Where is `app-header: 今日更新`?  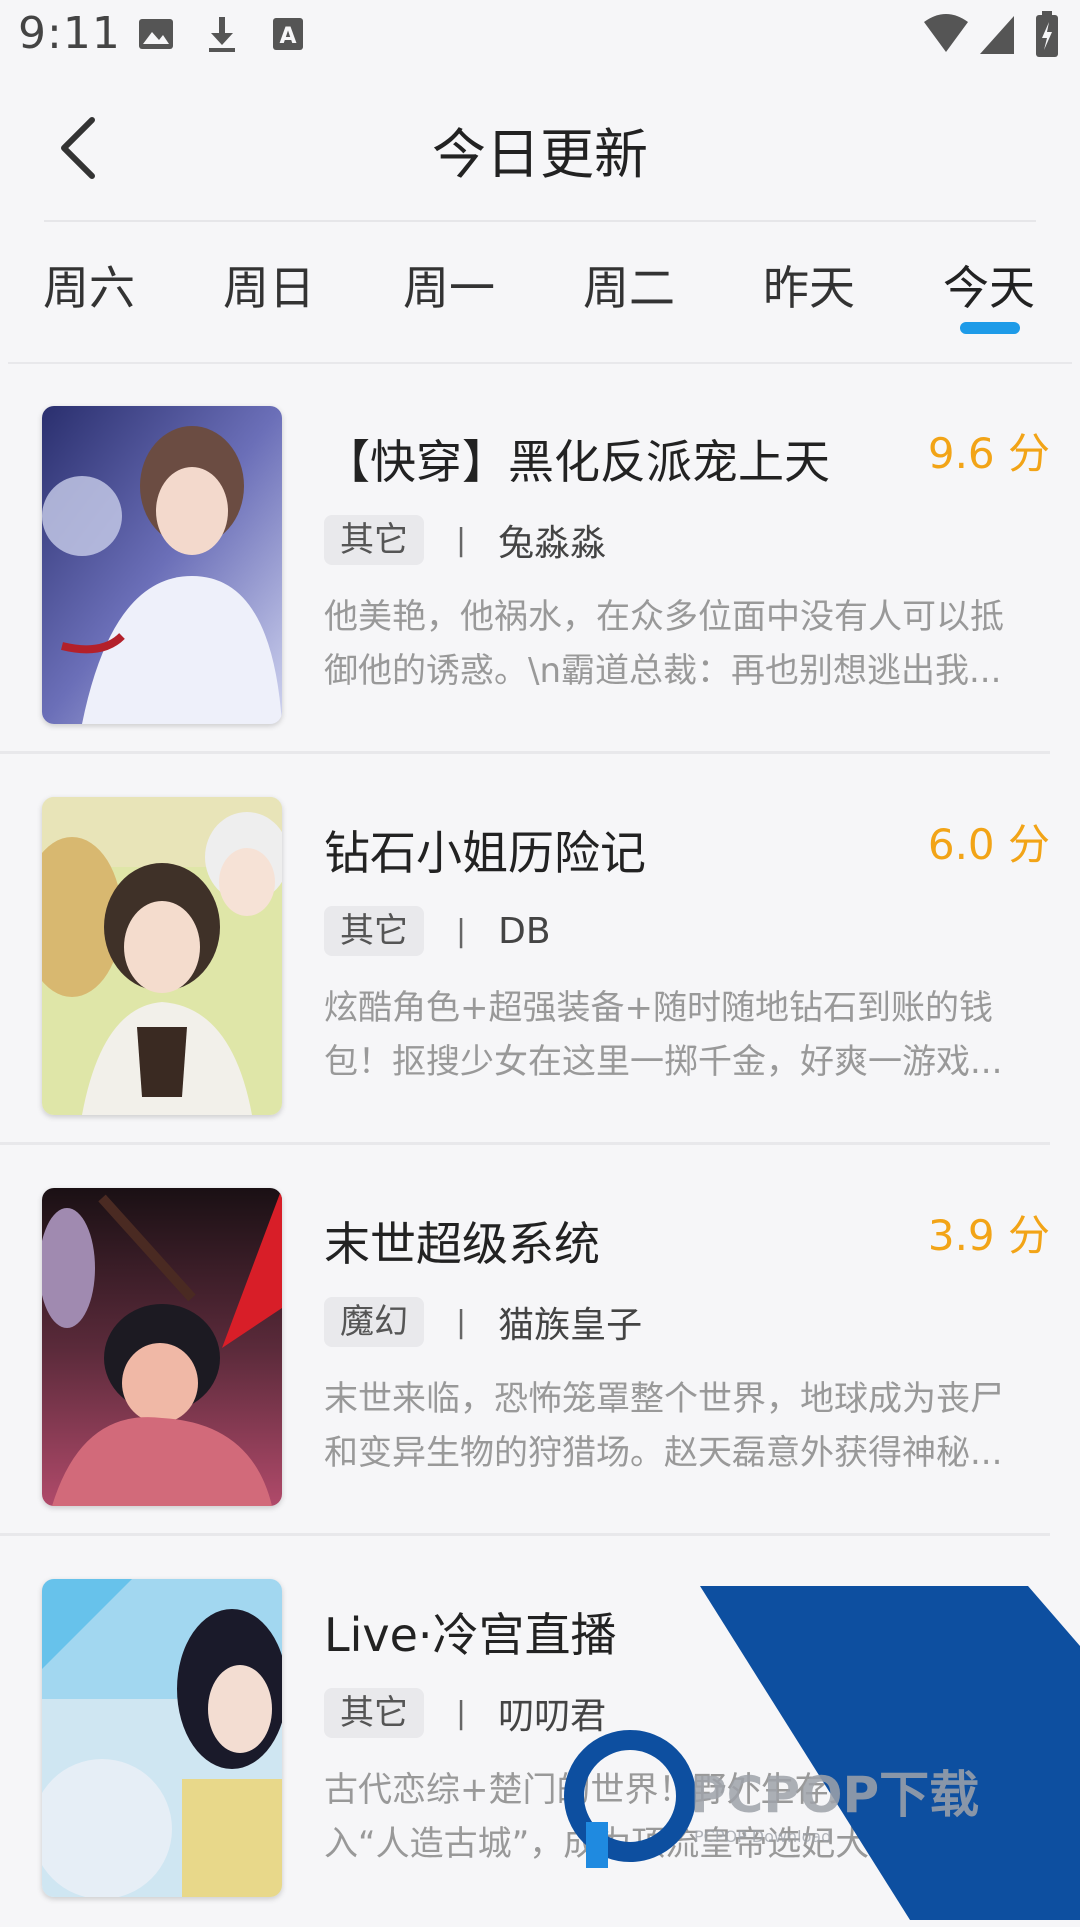 app-header: 今日更新 is located at coordinates (540, 147).